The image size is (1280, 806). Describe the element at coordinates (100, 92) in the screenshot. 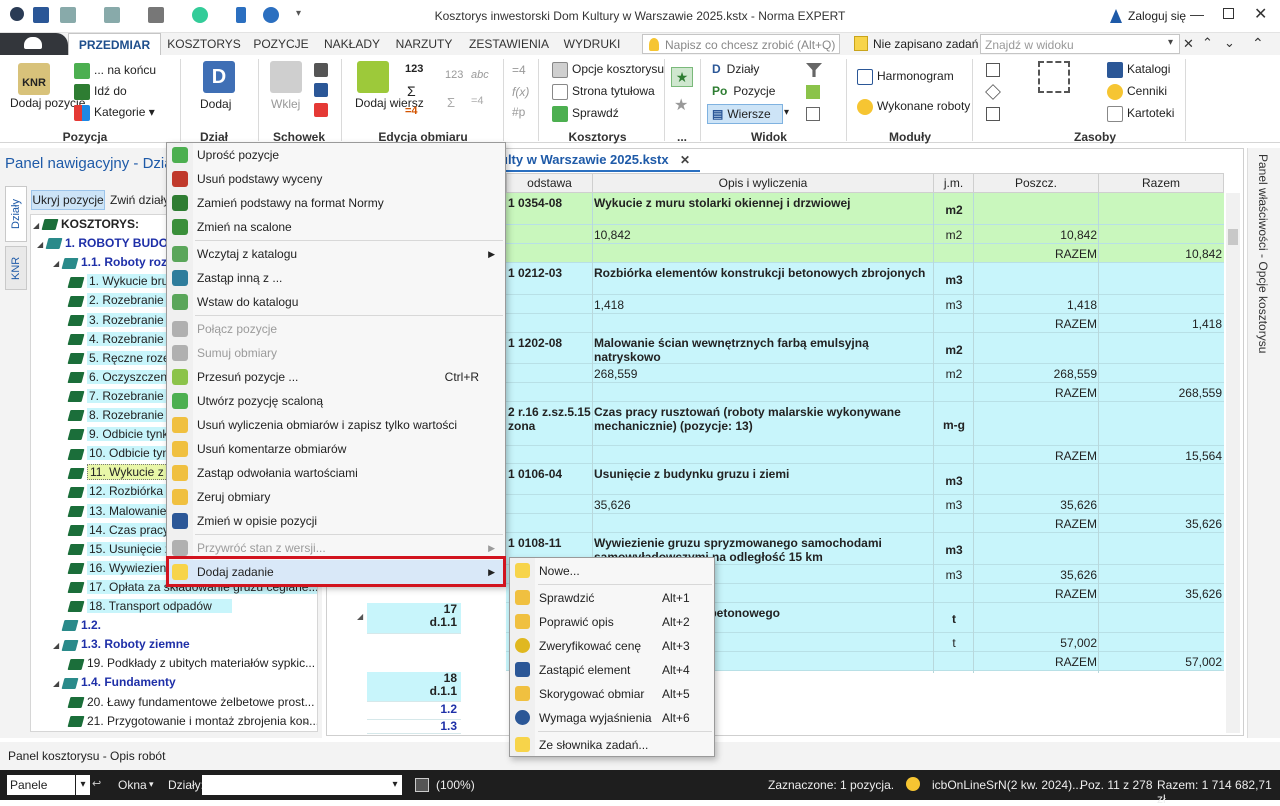

I see `go-to-button: Idź do` at that location.